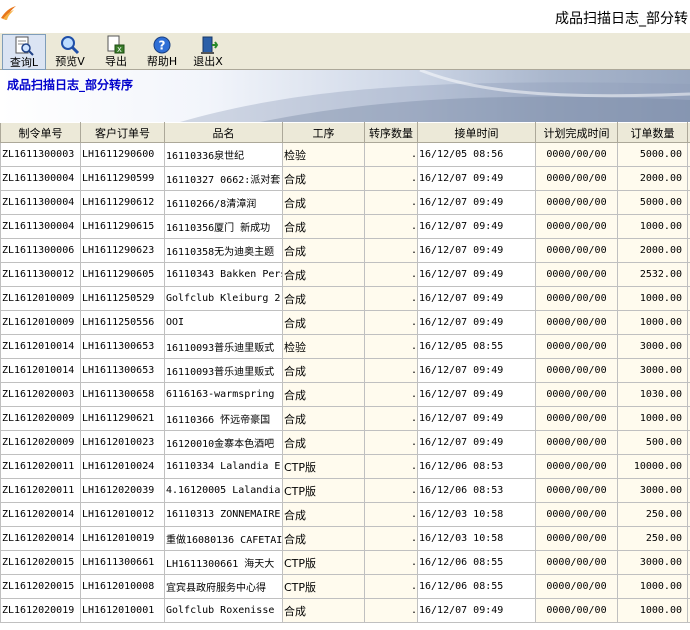 This screenshot has width=690, height=630. Describe the element at coordinates (122, 562) in the screenshot. I see `cell-customer-order-no: LH1611300661` at that location.